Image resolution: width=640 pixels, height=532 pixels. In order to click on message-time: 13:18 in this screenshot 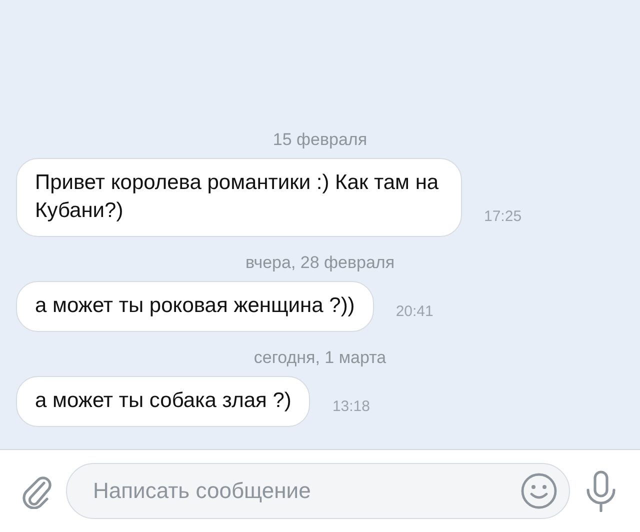, I will do `click(351, 406)`.